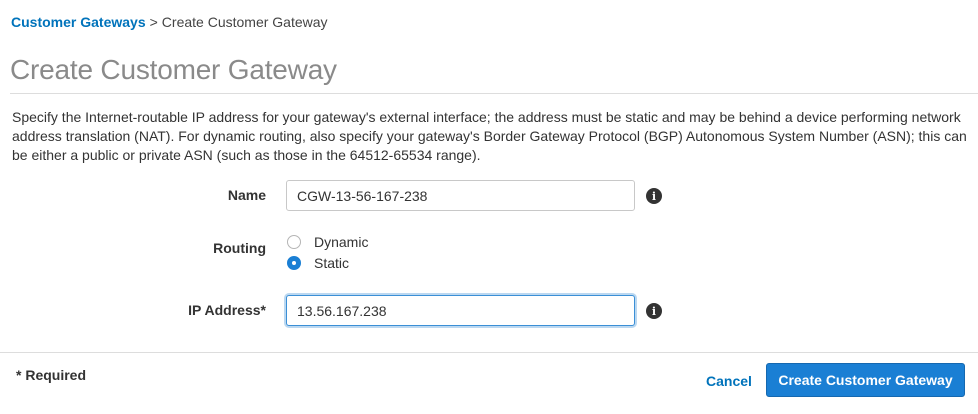  Describe the element at coordinates (460, 195) in the screenshot. I see `name-input` at that location.